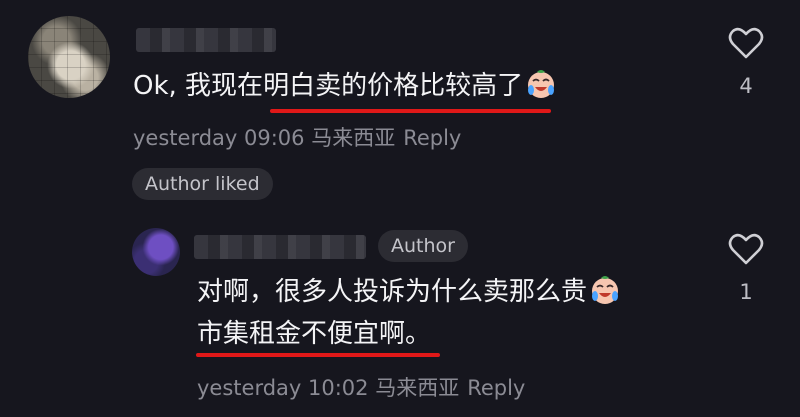  What do you see at coordinates (746, 292) in the screenshot?
I see `like-count: 1` at bounding box center [746, 292].